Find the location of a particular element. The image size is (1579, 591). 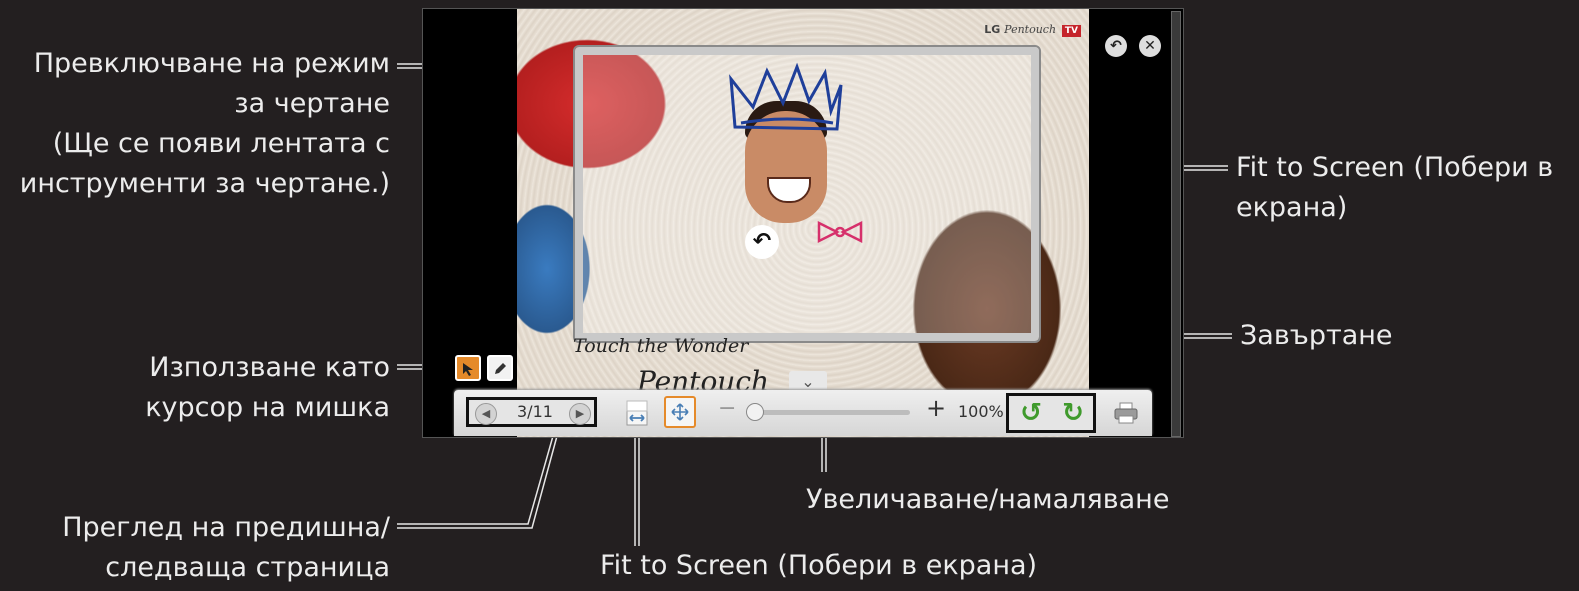

rotate-right-icon: ↻ is located at coordinates (1073, 413).